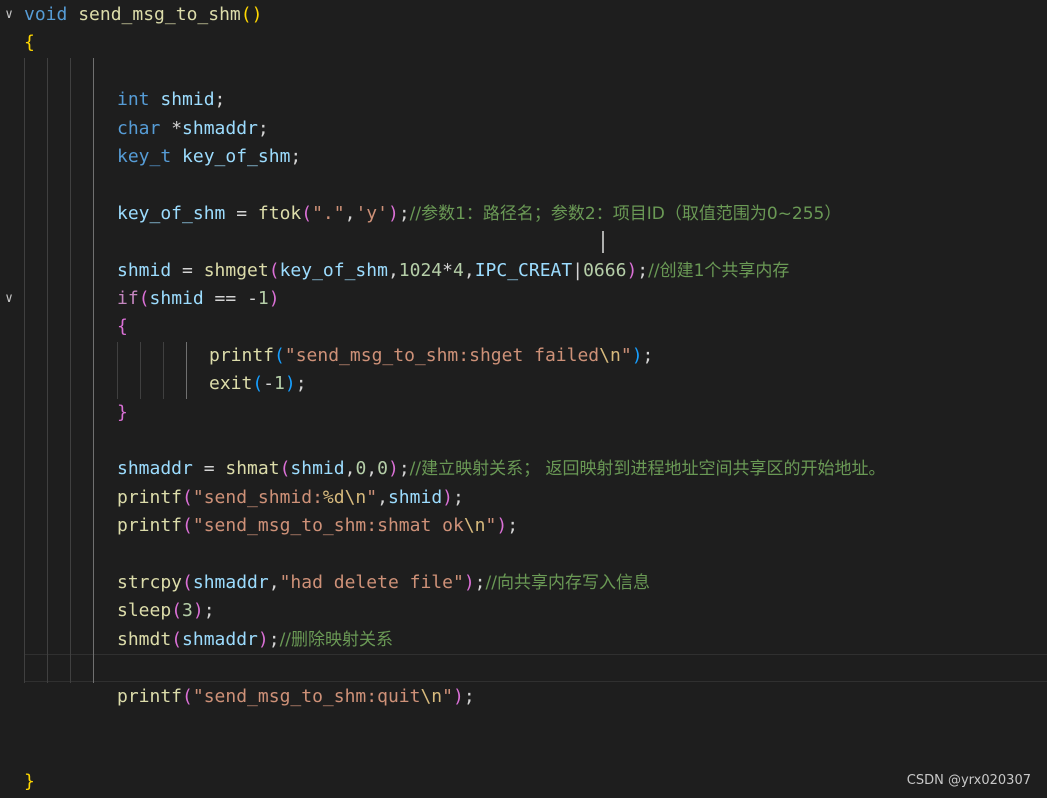 This screenshot has height=798, width=1047. I want to click on code-line: printf("send_shmid:%d\n",shmid);, so click(523, 498).